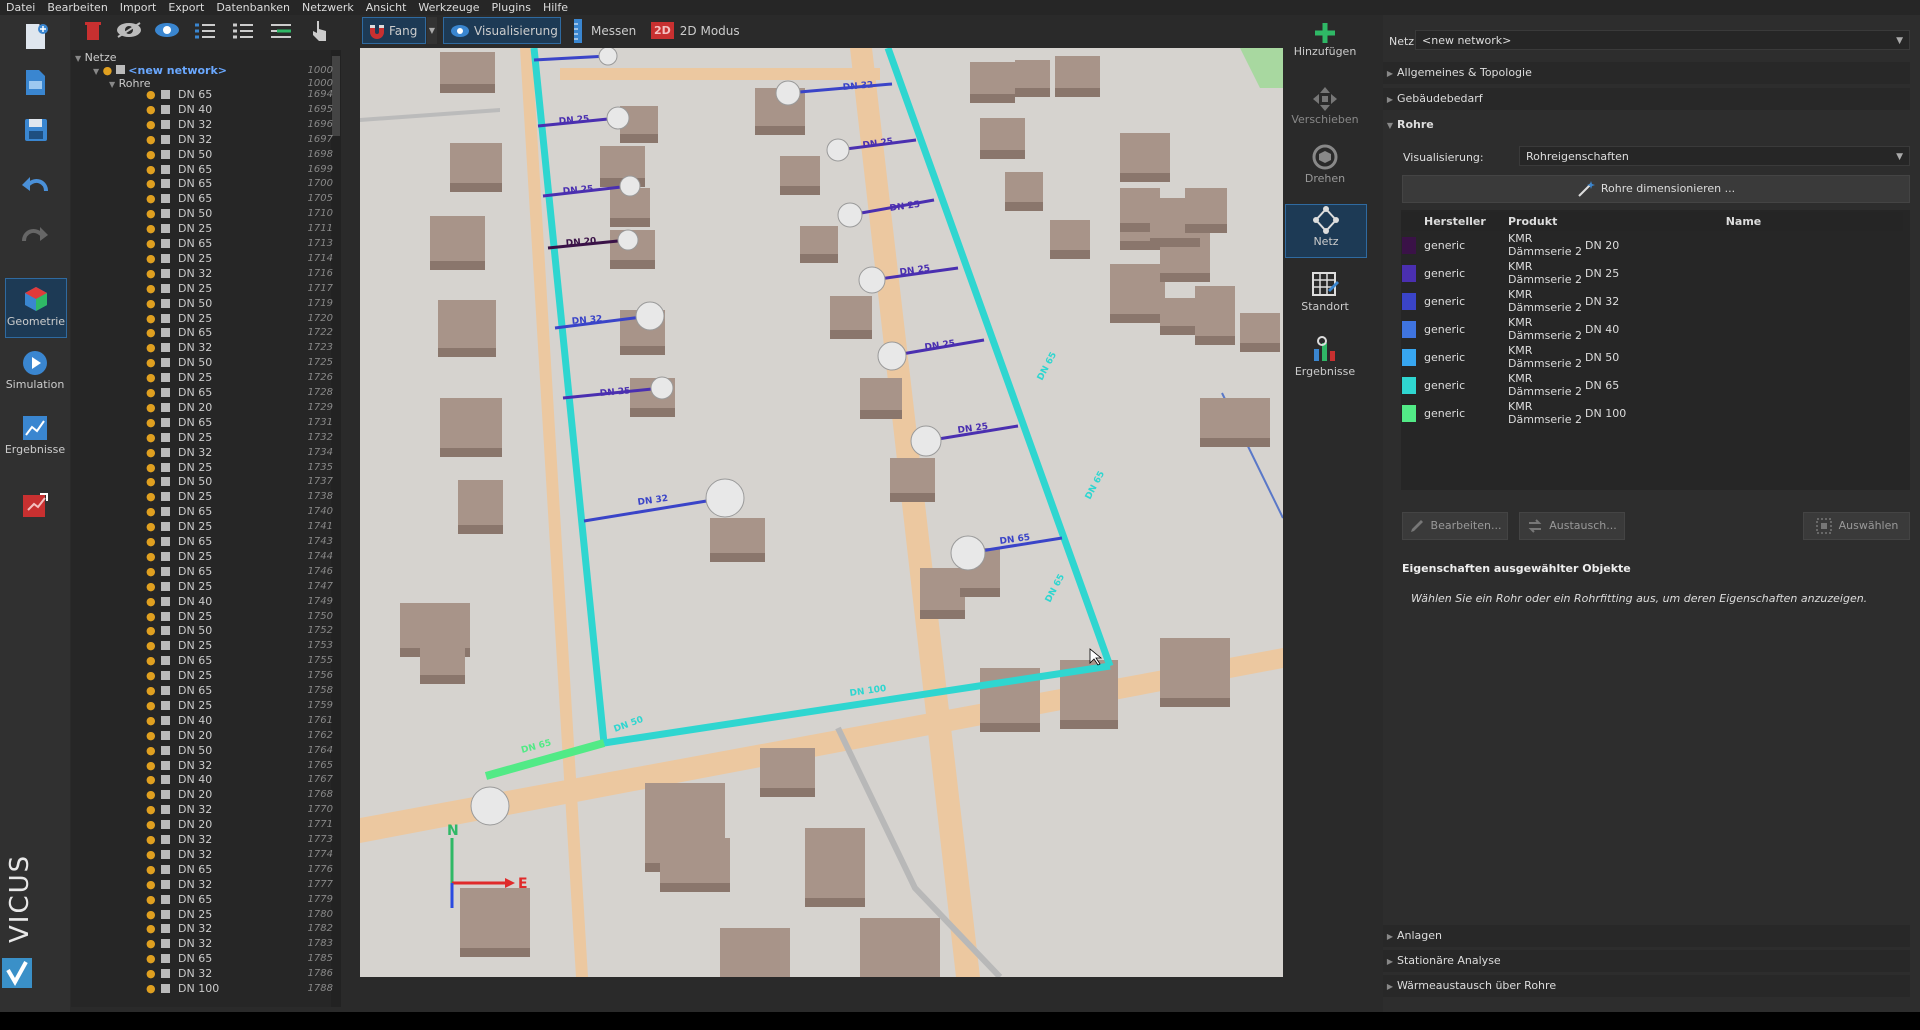 The image size is (1920, 1030). What do you see at coordinates (206, 660) in the screenshot?
I see `tree-pipe-item: ● DN 65 1755` at bounding box center [206, 660].